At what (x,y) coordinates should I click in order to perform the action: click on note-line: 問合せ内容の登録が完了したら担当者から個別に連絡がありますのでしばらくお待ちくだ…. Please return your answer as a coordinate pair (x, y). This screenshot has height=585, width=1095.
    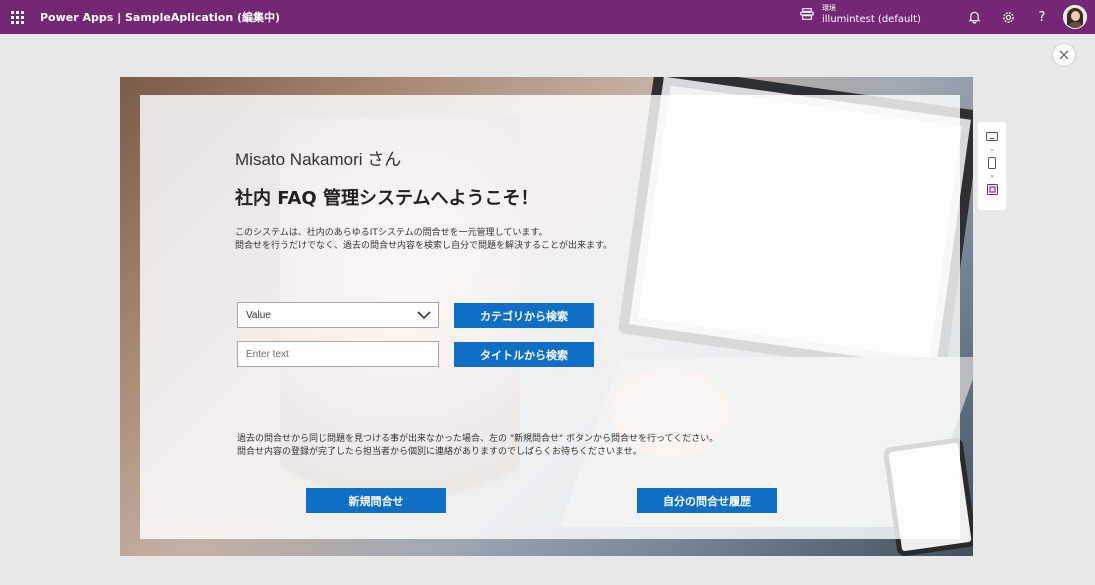
    Looking at the image, I should click on (439, 452).